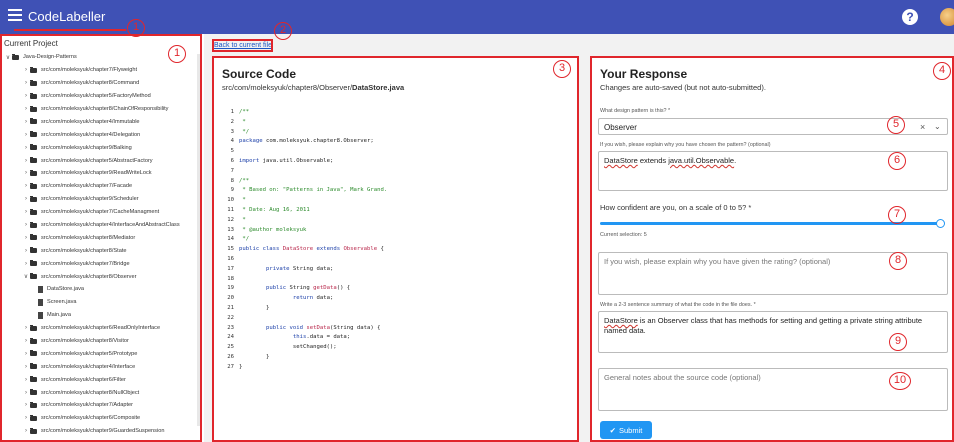 This screenshot has height=442, width=954. I want to click on menu-icon, so click(15, 15).